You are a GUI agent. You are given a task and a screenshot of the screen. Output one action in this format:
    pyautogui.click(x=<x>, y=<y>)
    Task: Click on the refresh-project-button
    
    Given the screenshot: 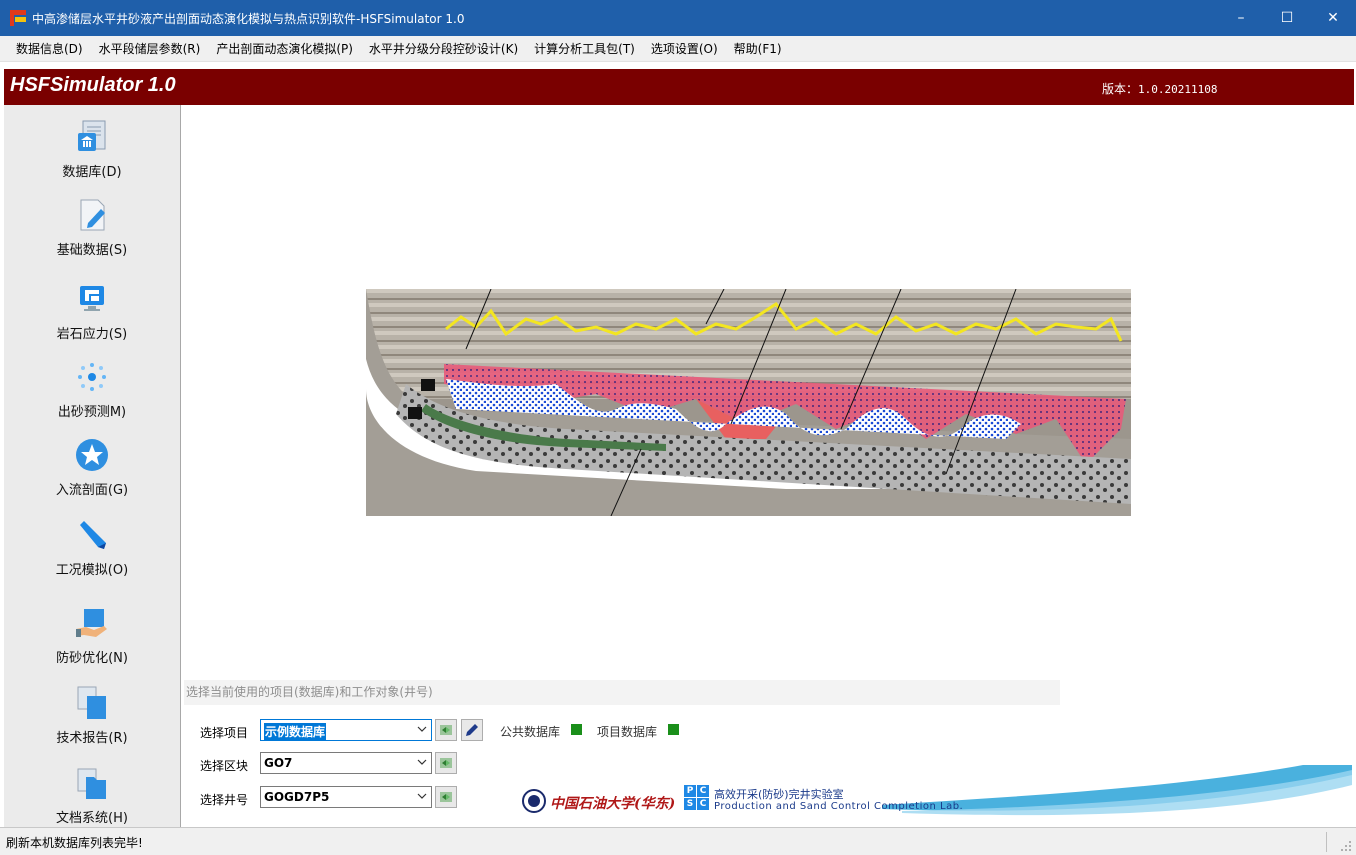 What is the action you would take?
    pyautogui.click(x=446, y=730)
    